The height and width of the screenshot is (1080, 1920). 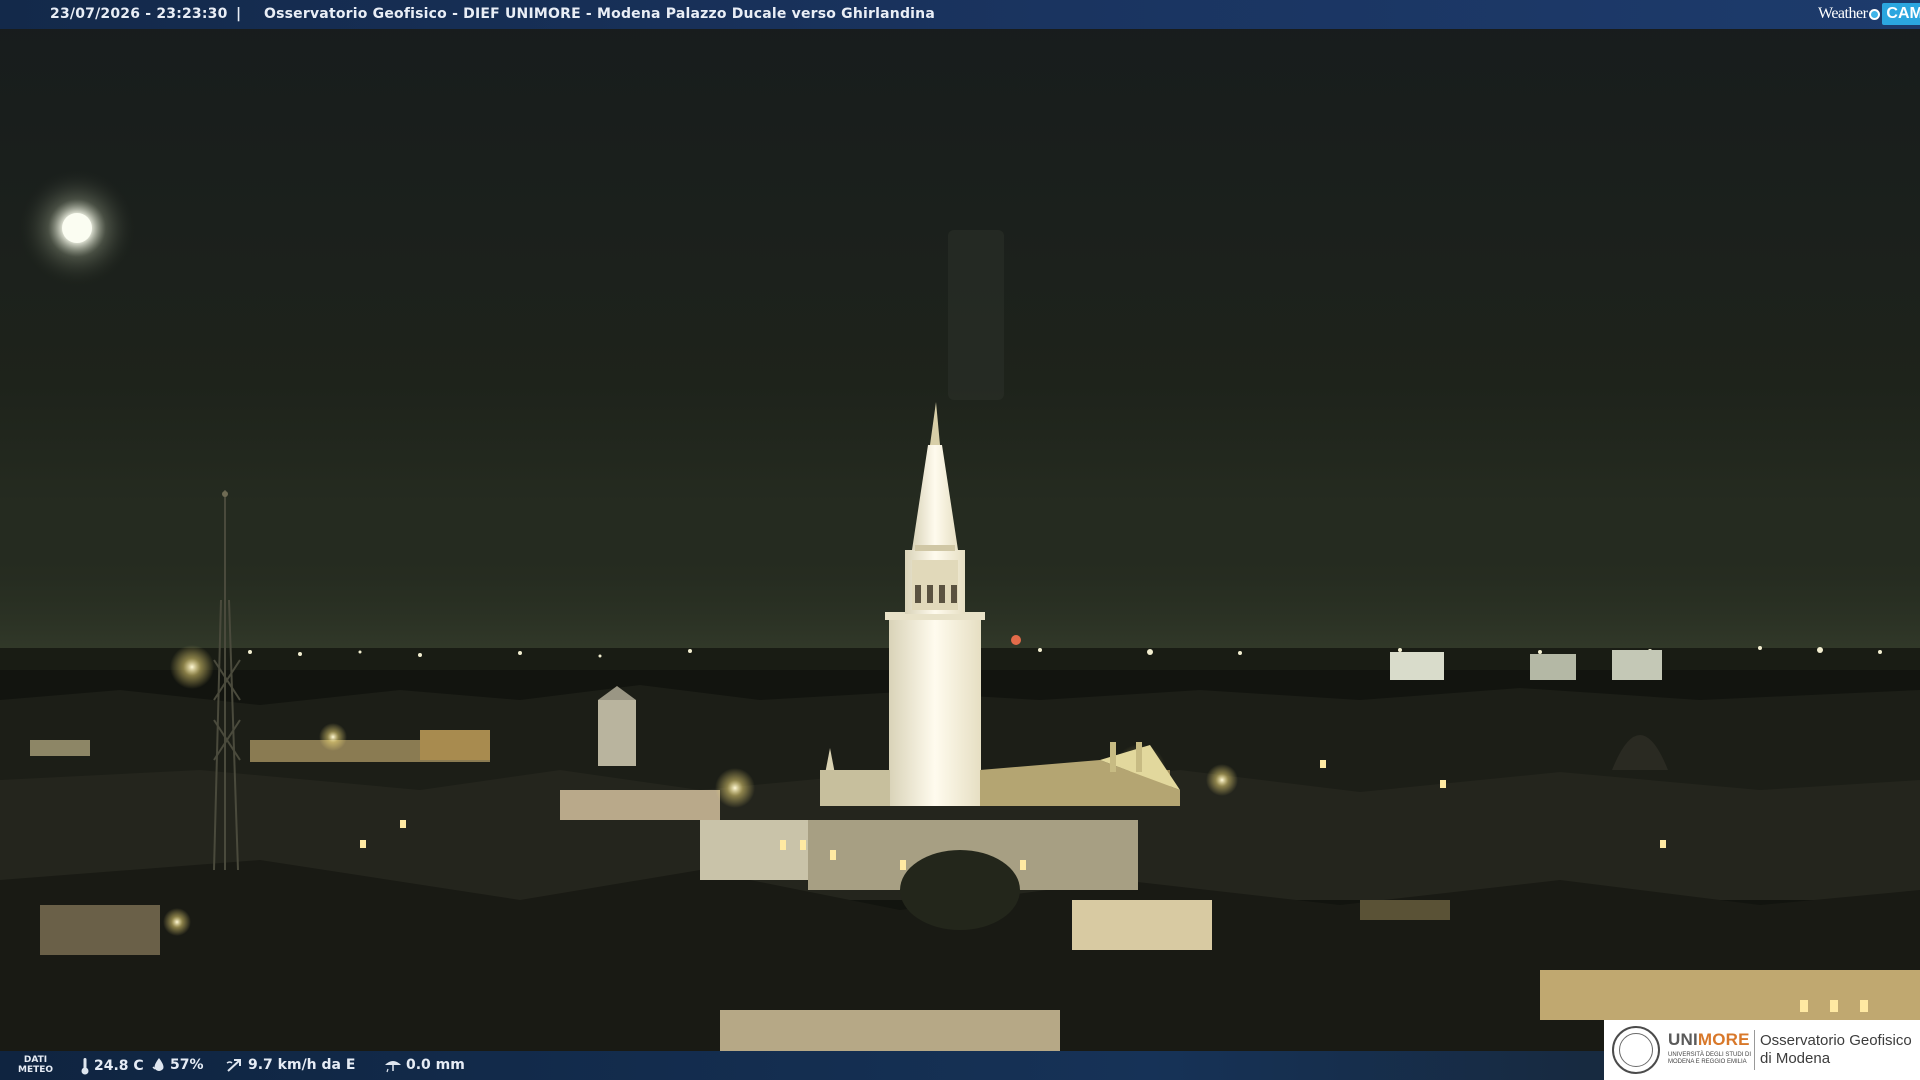 I want to click on wind-value: 9.7 km/h da E, so click(x=302, y=1065).